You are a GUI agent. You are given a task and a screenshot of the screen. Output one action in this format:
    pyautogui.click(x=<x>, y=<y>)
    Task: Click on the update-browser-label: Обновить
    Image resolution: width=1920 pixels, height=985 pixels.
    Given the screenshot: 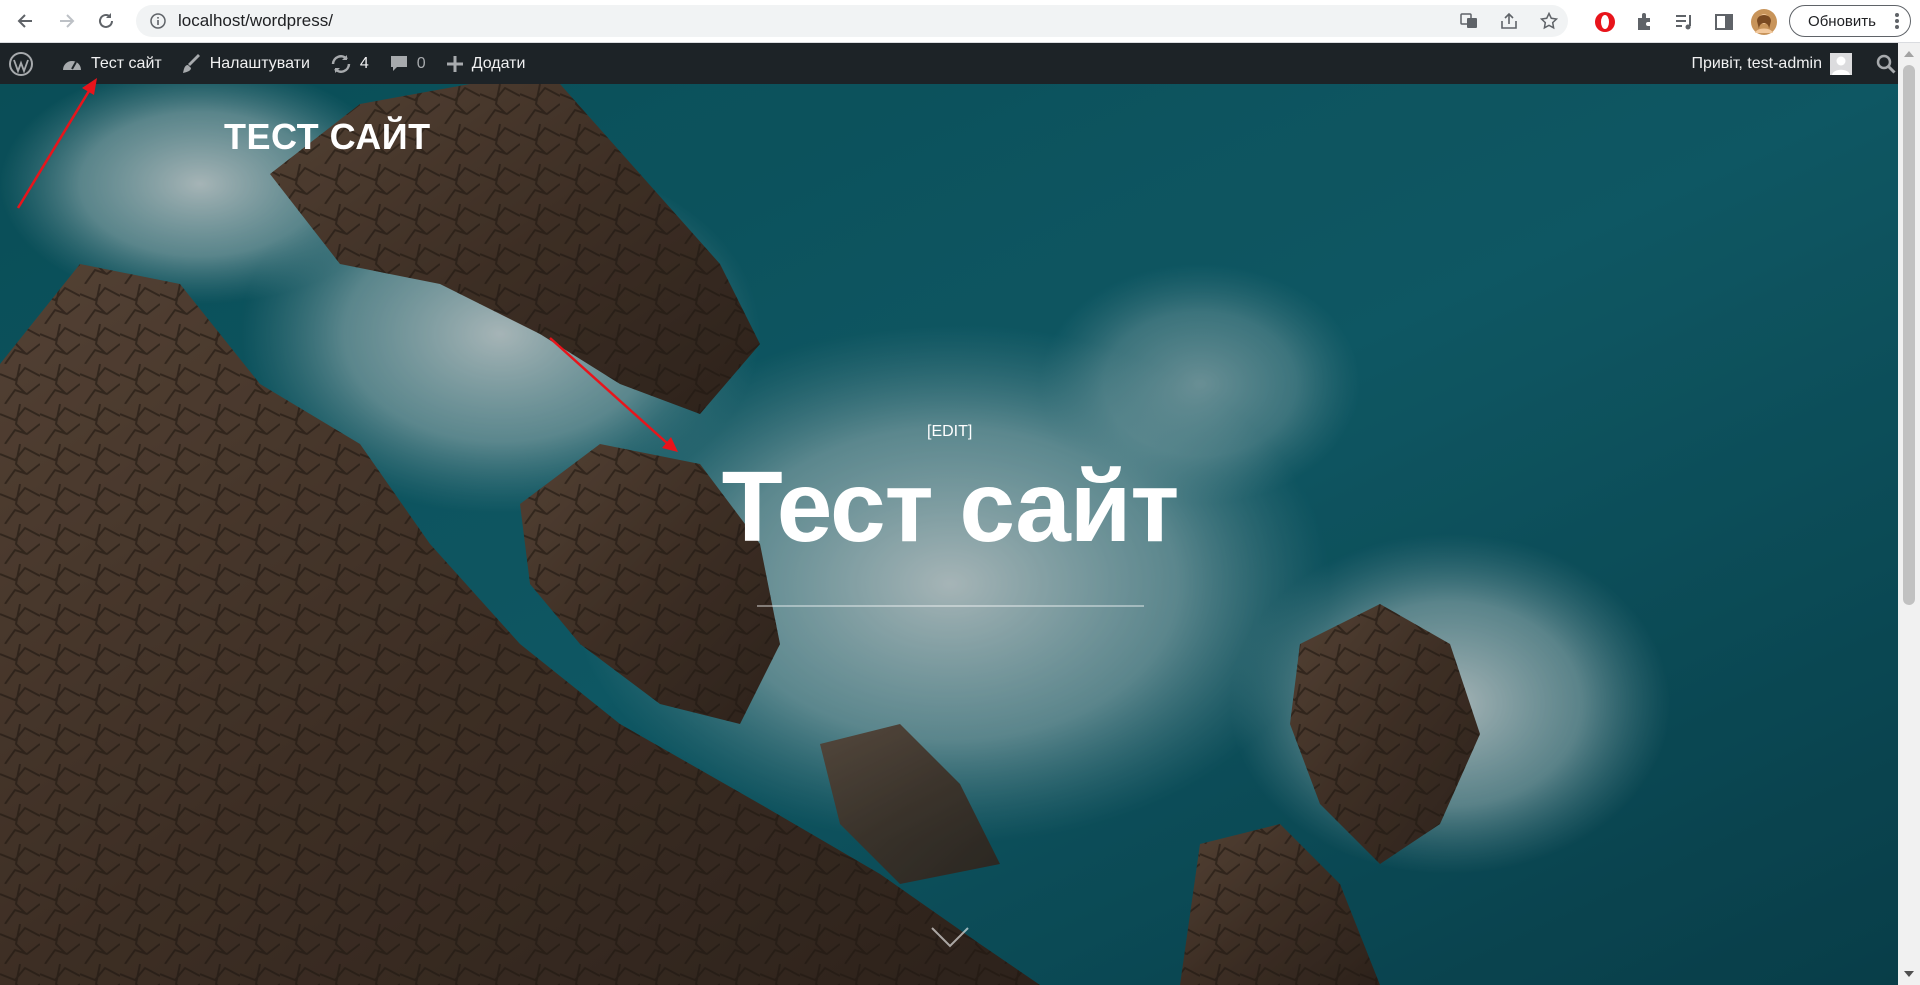 What is the action you would take?
    pyautogui.click(x=1842, y=21)
    